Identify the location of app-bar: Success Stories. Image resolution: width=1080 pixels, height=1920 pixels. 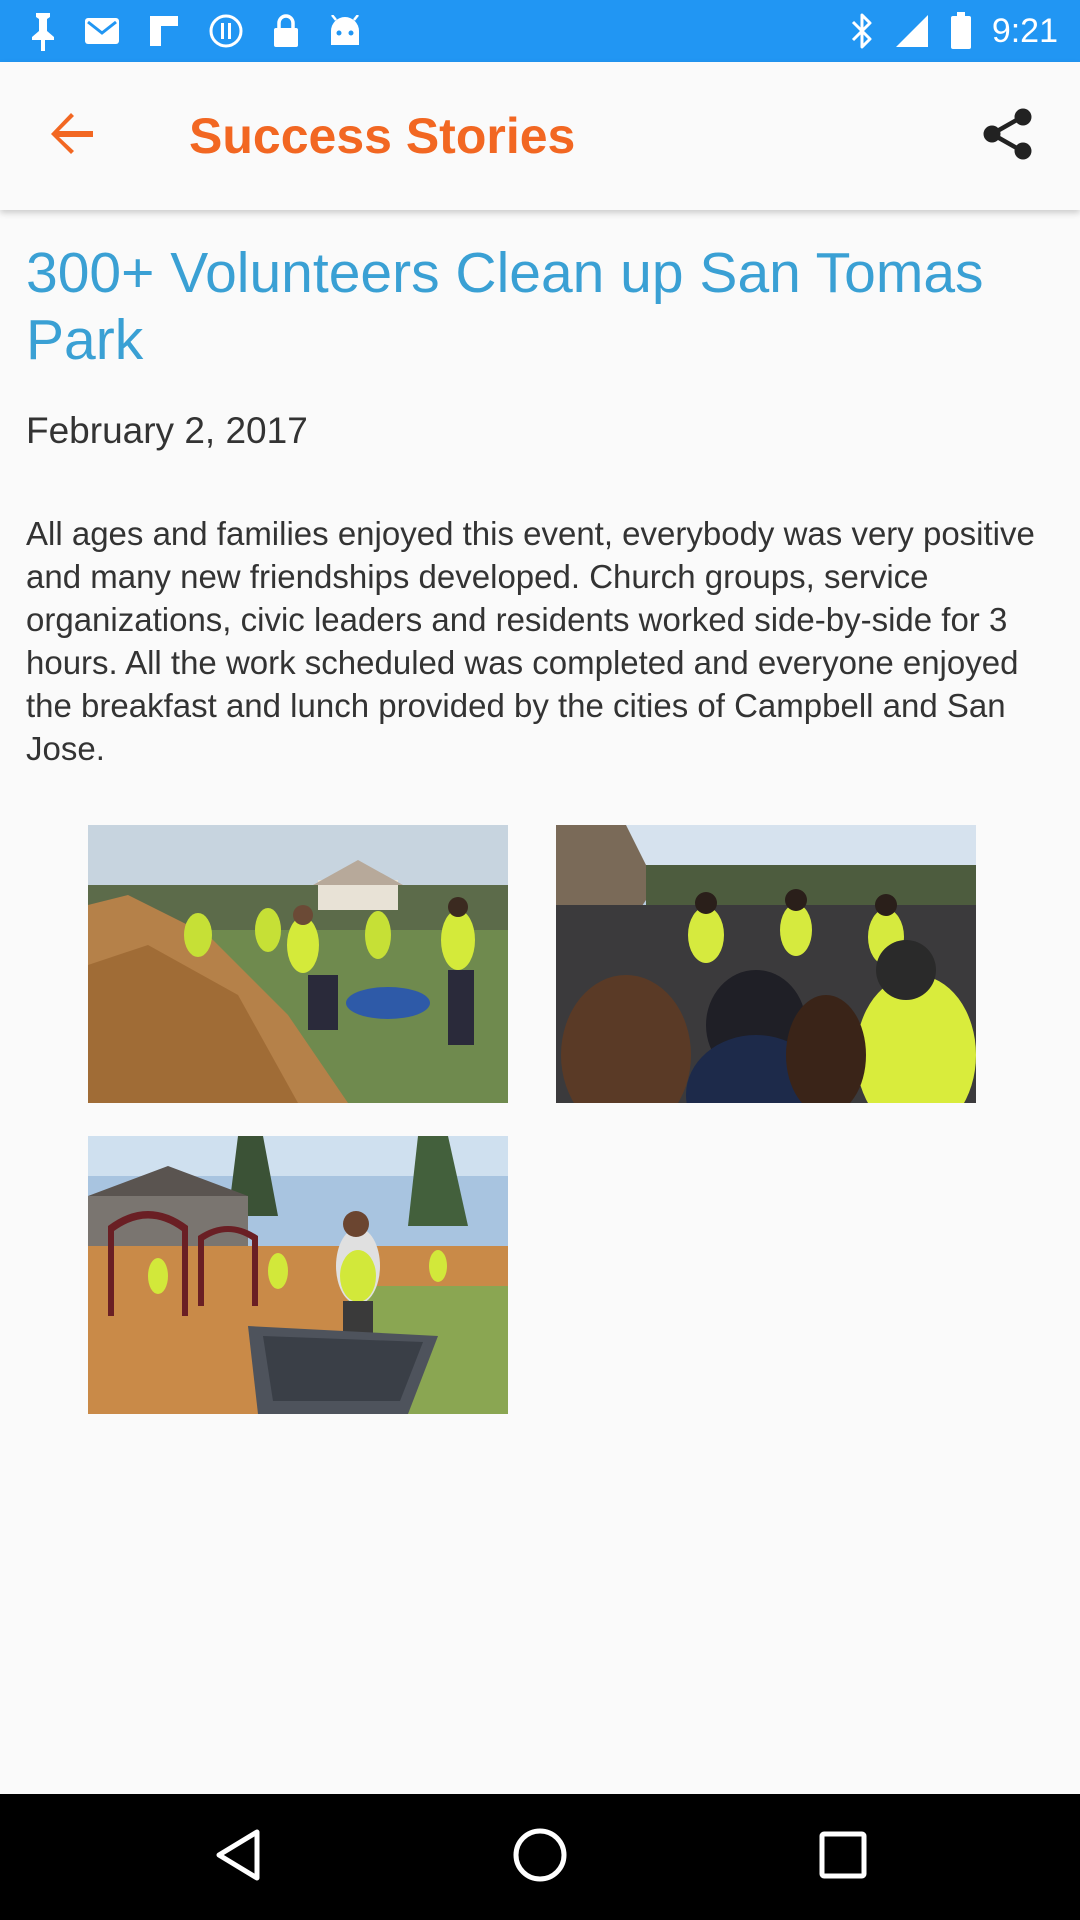
(540, 136).